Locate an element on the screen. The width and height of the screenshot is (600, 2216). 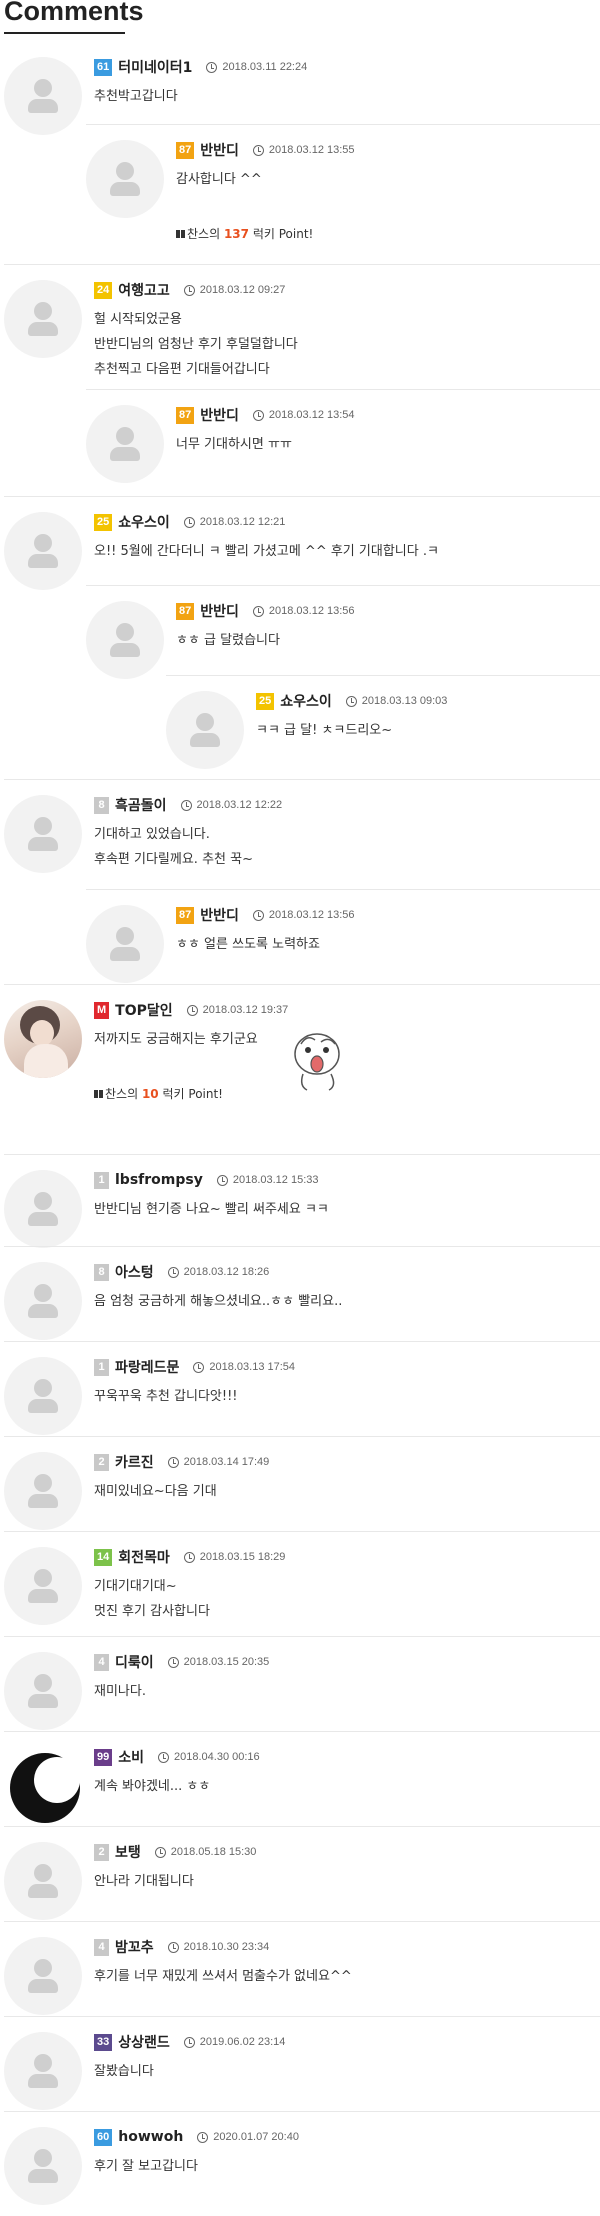
comment-text: 저까지도 궁금해지는 후기군요 is located at coordinates (176, 1039).